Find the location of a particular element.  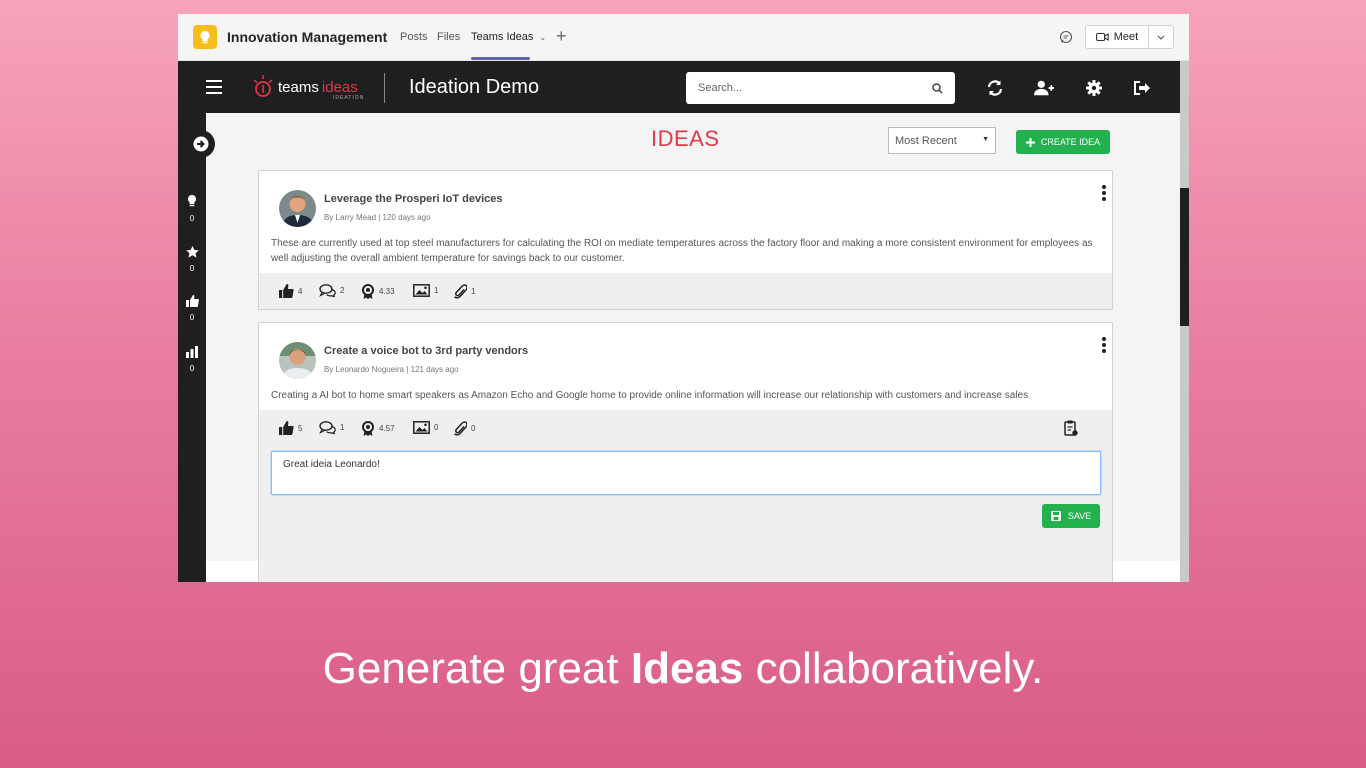

rating-stat: 4.33 is located at coordinates (378, 291).